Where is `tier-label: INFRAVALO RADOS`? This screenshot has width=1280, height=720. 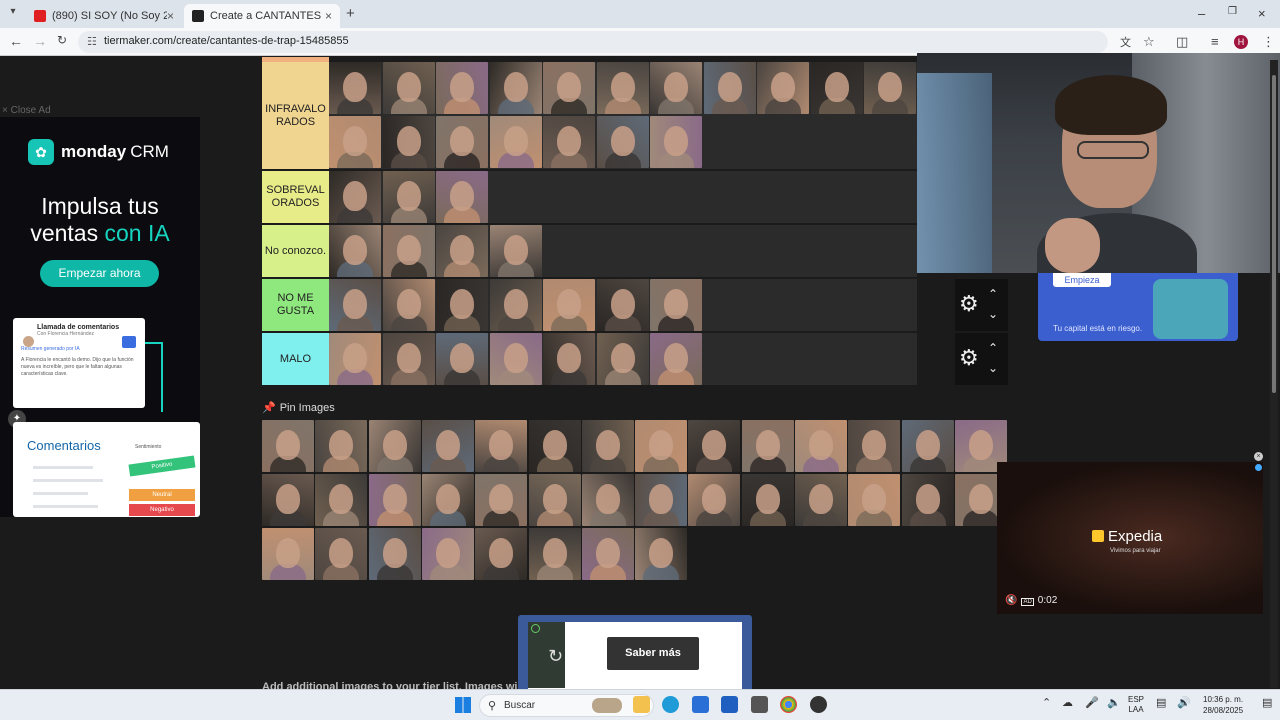 tier-label: INFRAVALO RADOS is located at coordinates (295, 116).